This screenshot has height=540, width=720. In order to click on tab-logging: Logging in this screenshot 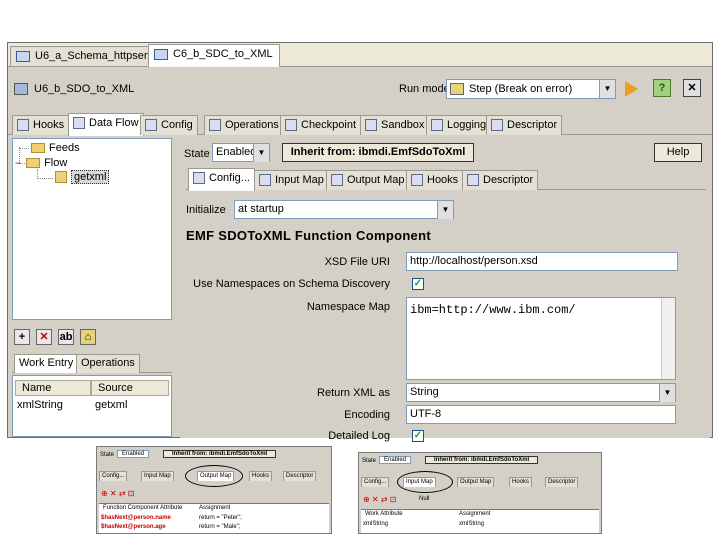, I will do `click(459, 125)`.